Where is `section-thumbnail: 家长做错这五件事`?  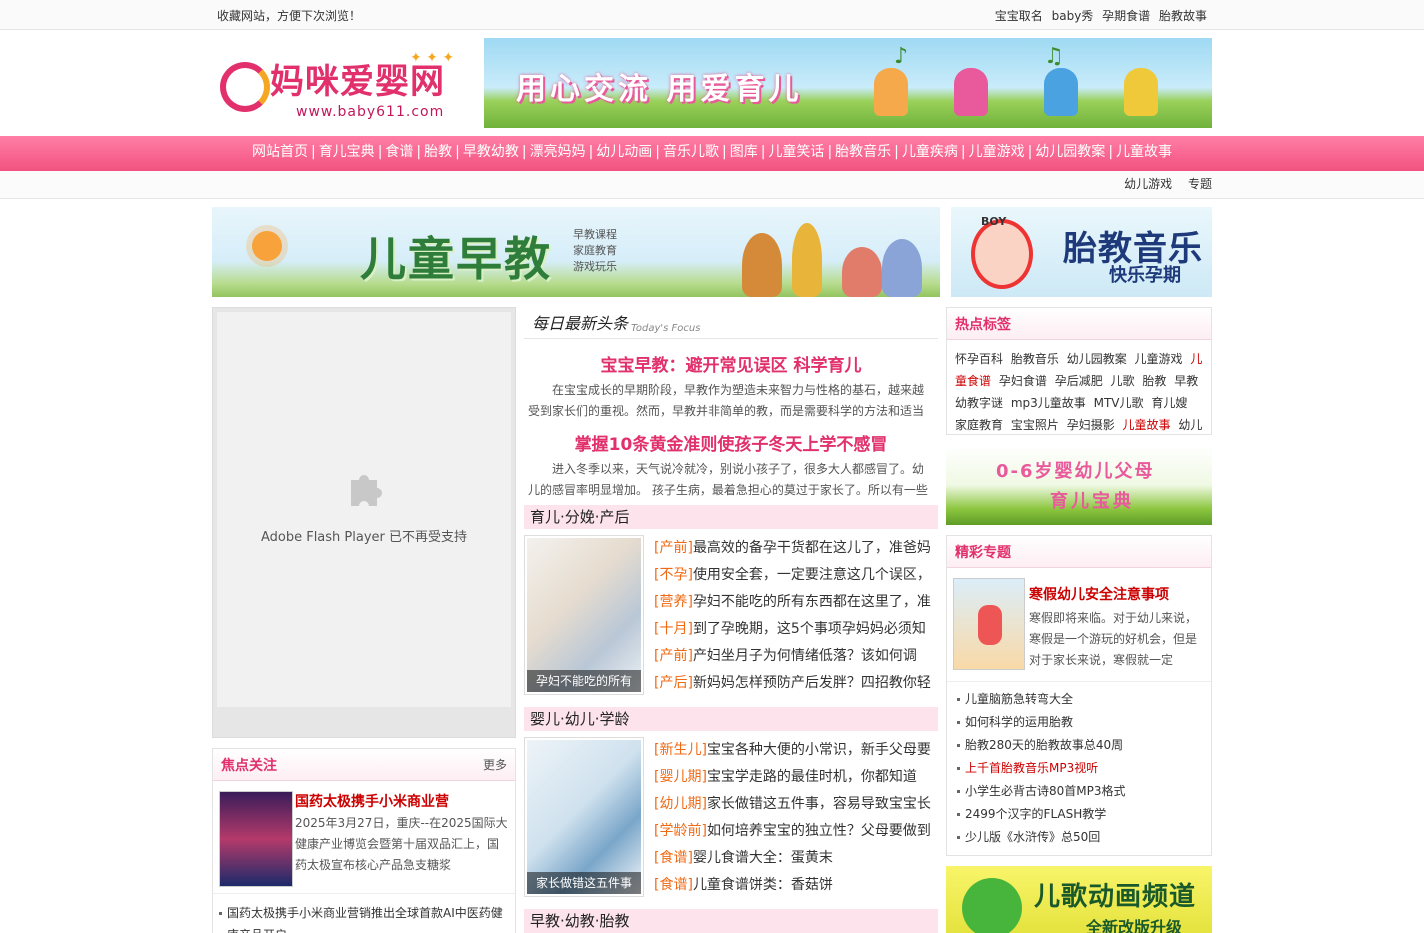
section-thumbnail: 家长做错这五件事 is located at coordinates (584, 817).